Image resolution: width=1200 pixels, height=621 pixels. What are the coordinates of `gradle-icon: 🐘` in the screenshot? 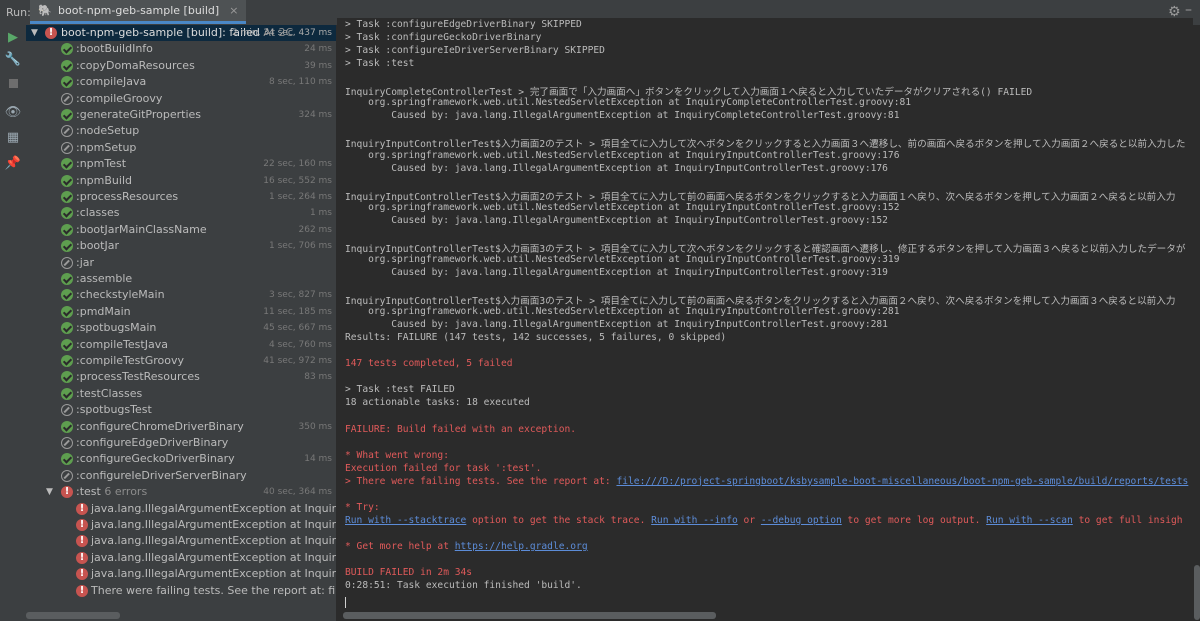 It's located at (45, 10).